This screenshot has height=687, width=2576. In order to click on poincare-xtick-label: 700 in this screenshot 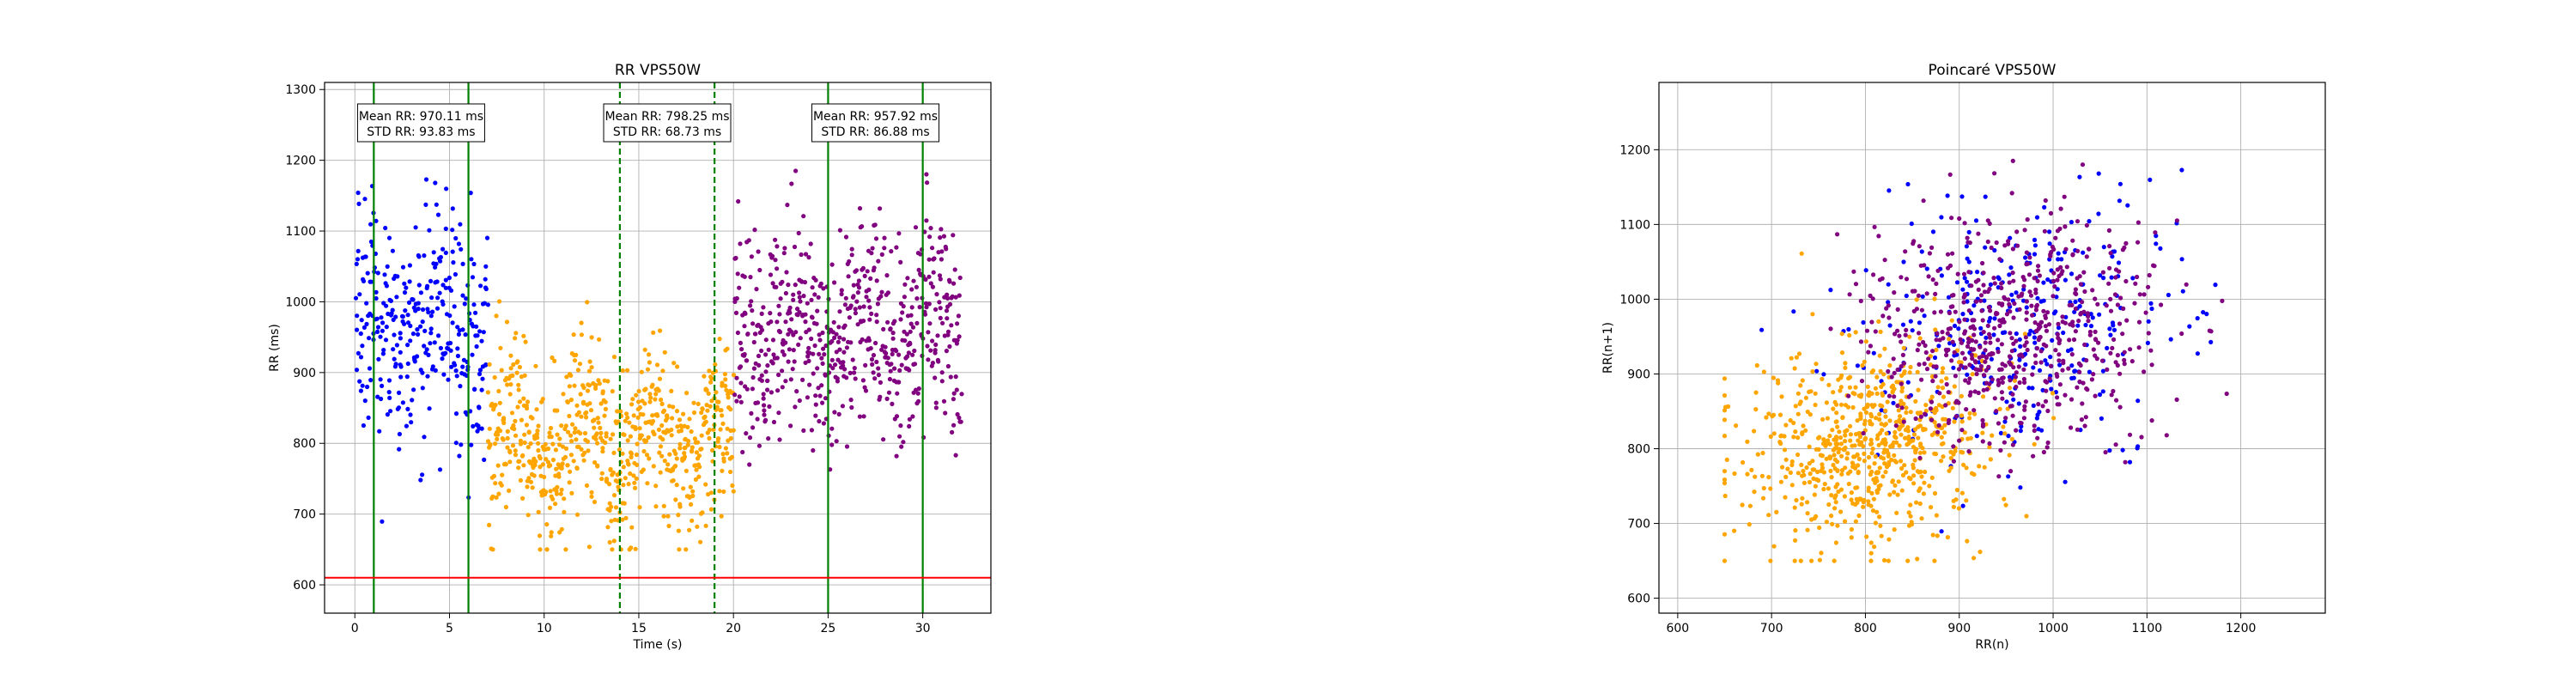, I will do `click(1771, 628)`.